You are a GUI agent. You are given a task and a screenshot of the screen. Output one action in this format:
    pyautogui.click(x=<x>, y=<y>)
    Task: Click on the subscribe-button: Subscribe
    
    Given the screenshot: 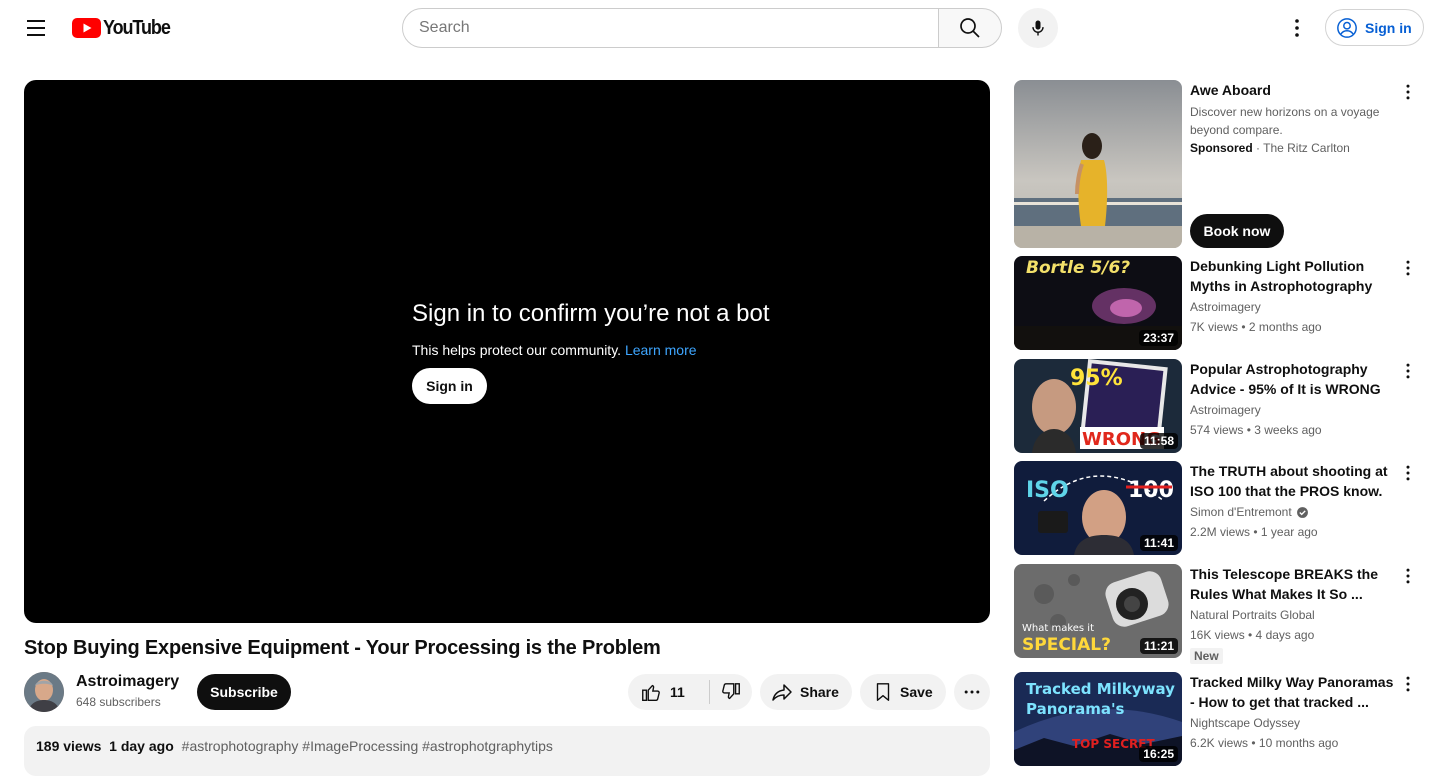 What is the action you would take?
    pyautogui.click(x=244, y=692)
    